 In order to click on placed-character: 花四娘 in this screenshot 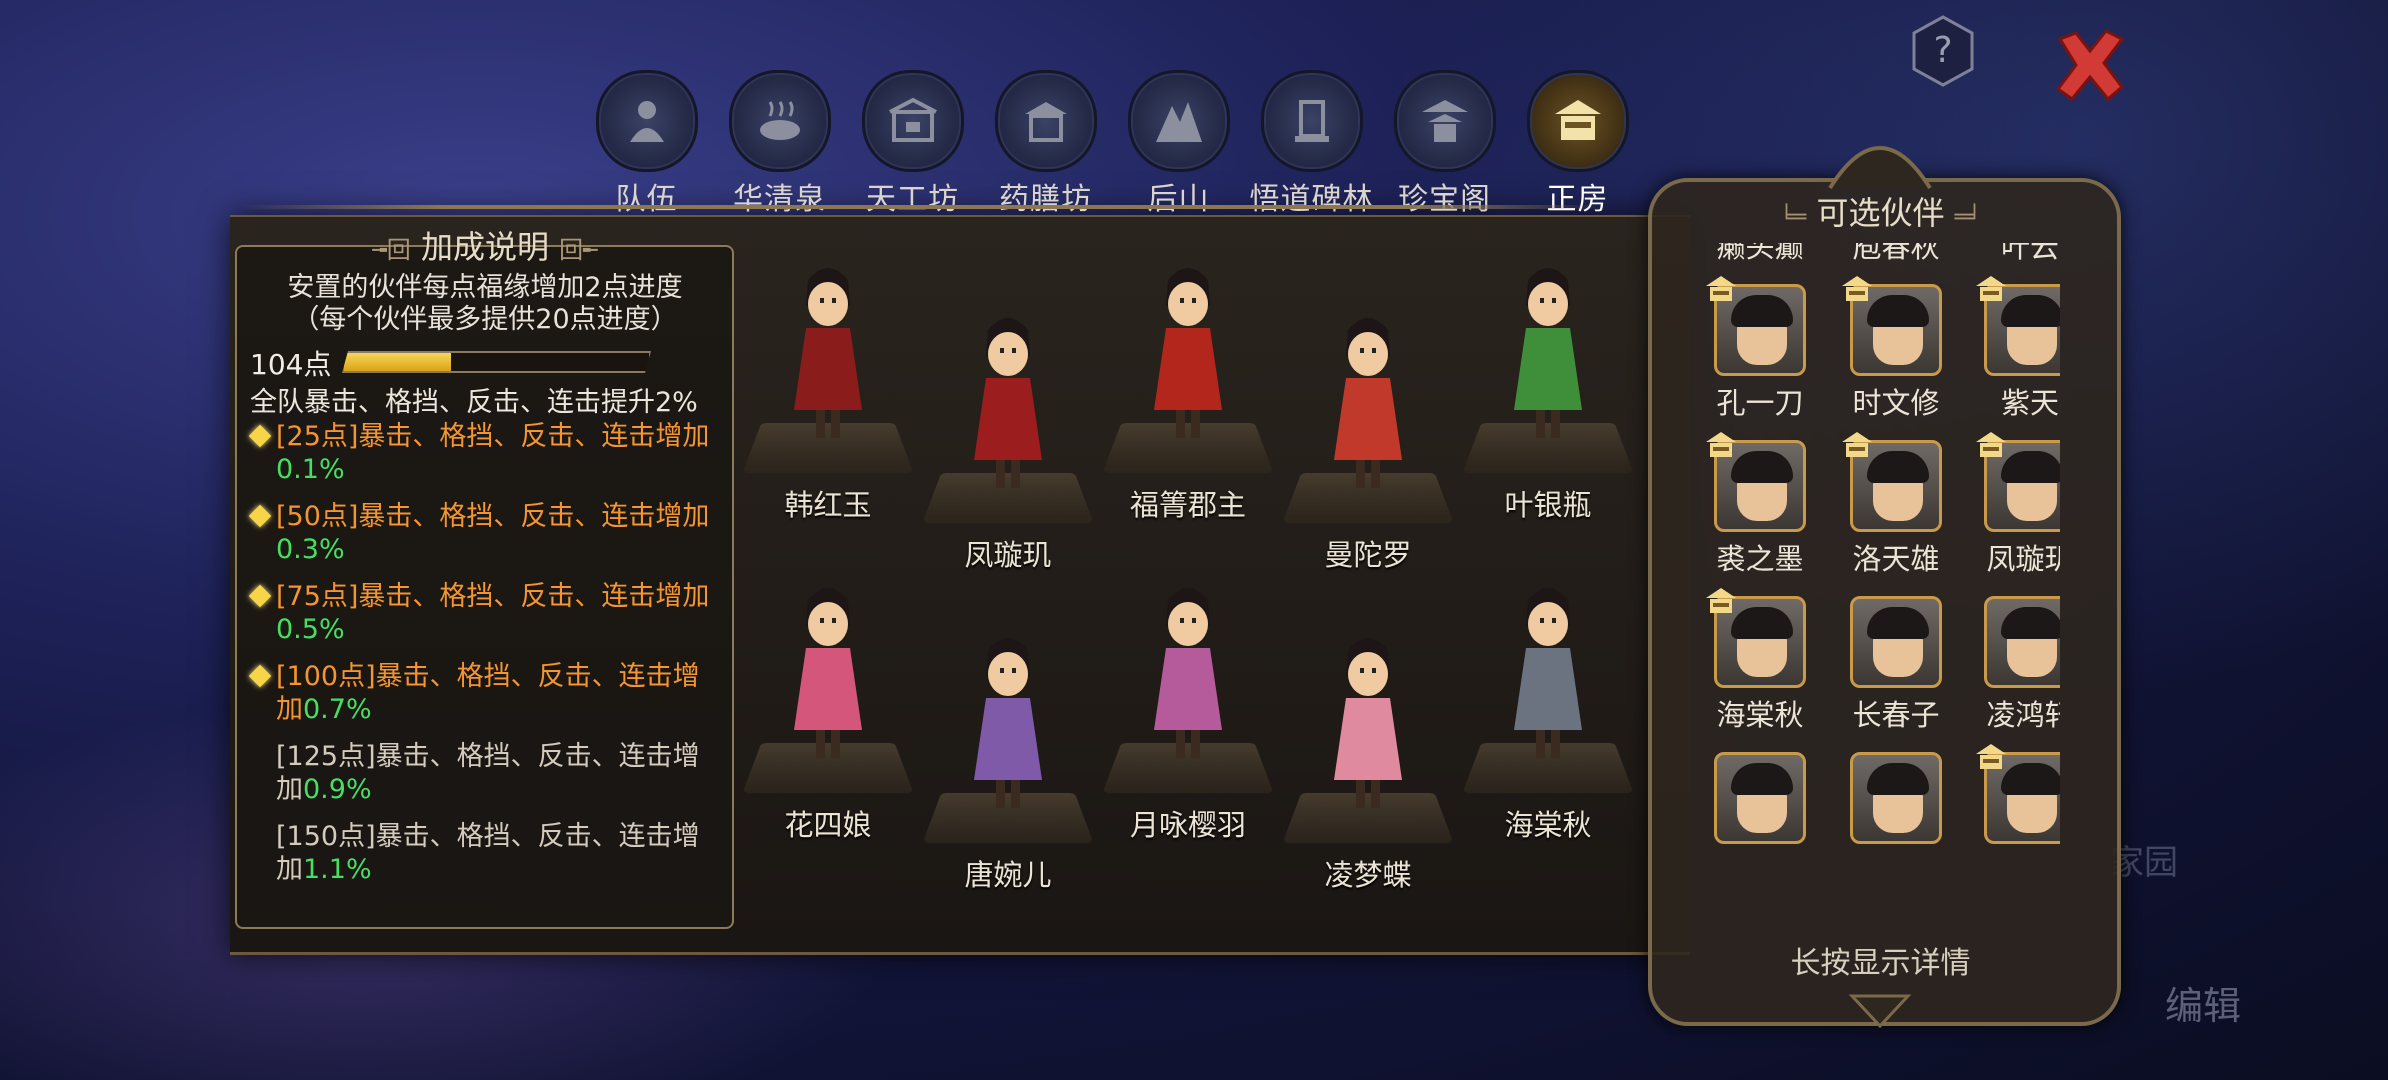, I will do `click(828, 711)`.